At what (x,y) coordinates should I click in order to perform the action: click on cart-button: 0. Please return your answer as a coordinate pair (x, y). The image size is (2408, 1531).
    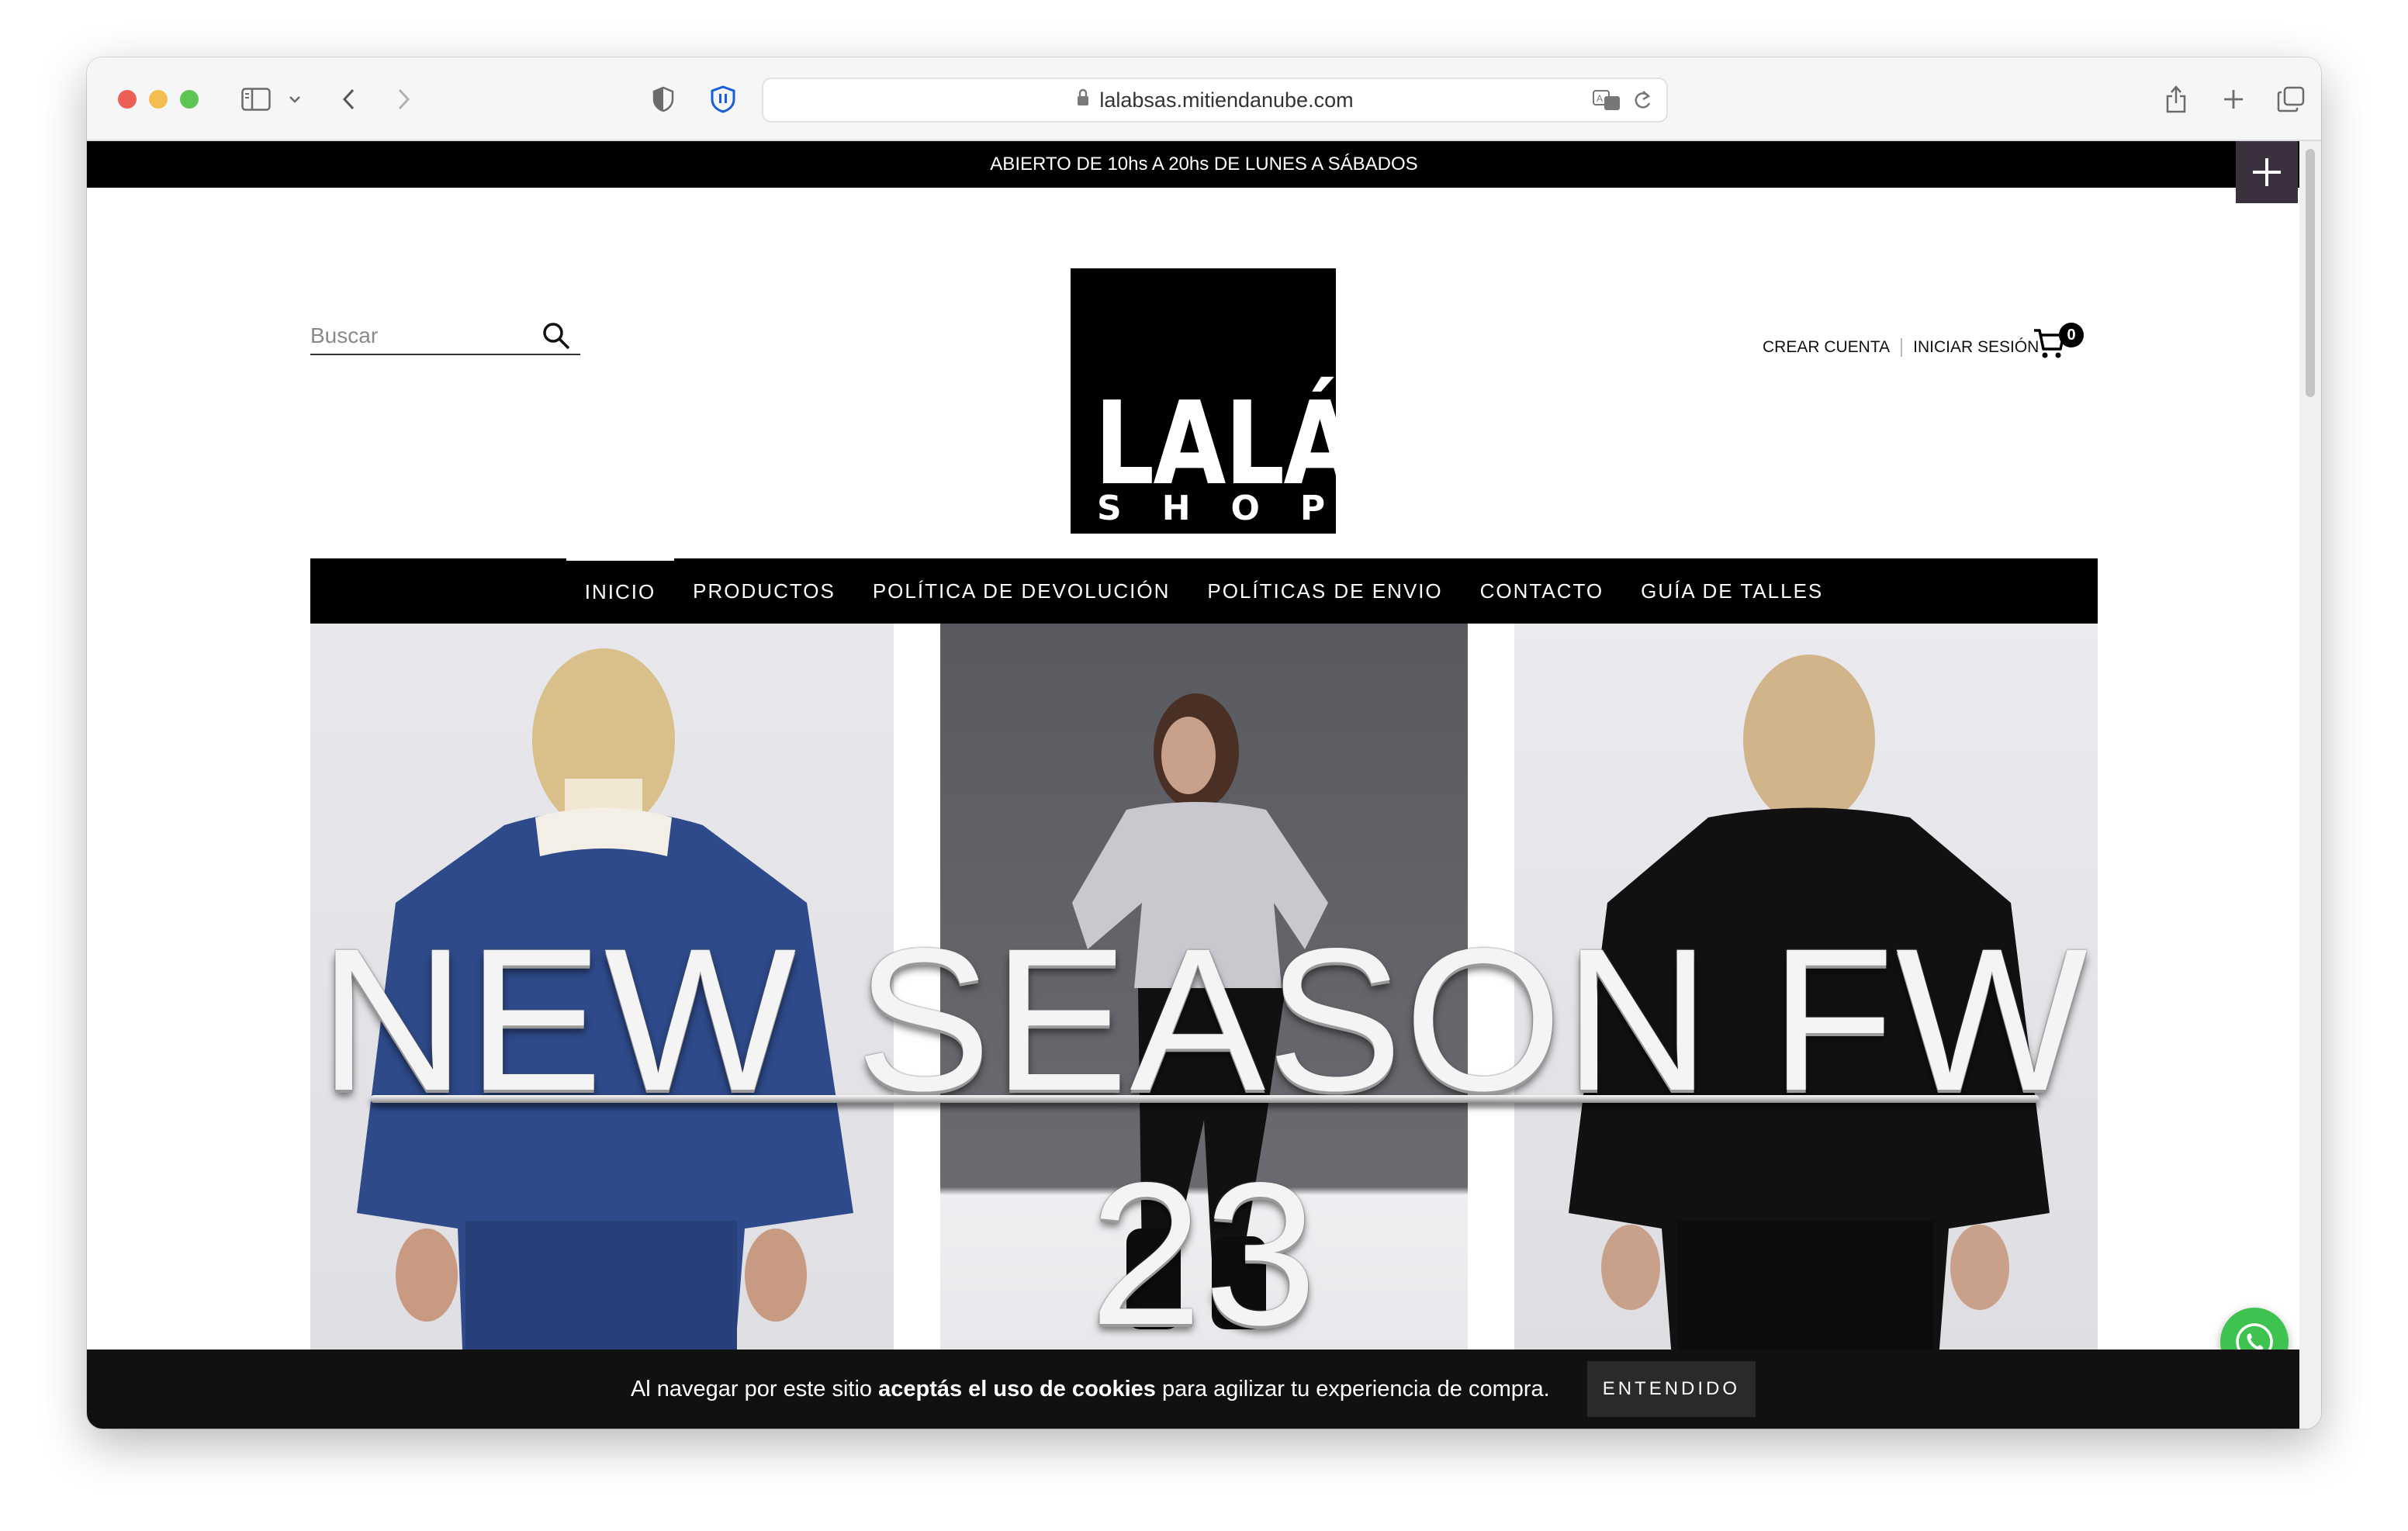
    Looking at the image, I should click on (2058, 341).